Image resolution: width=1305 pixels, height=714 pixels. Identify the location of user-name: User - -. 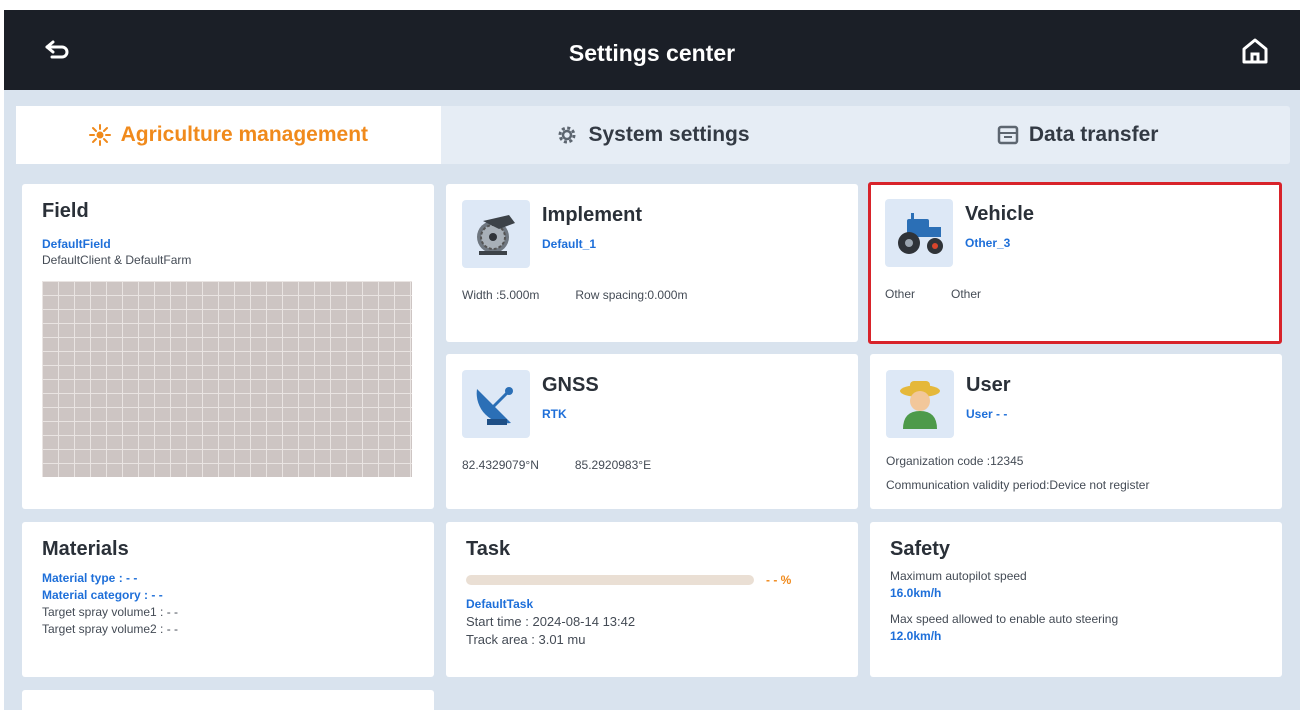
(987, 414).